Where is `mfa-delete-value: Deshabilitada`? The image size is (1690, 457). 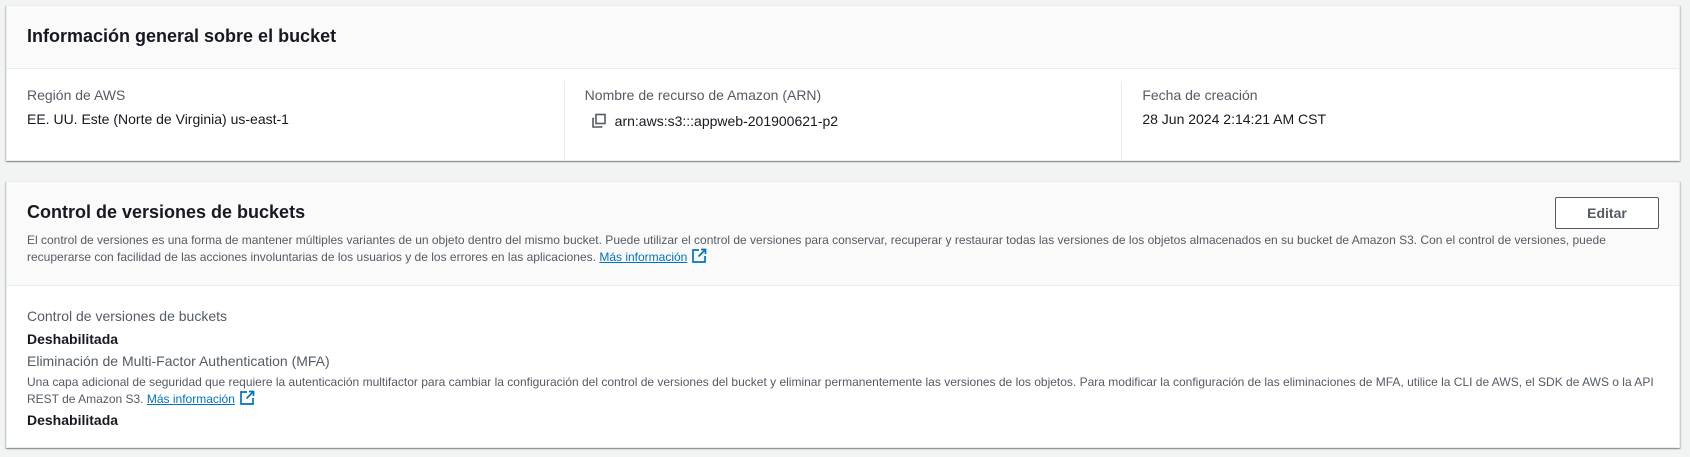
mfa-delete-value: Deshabilitada is located at coordinates (73, 420).